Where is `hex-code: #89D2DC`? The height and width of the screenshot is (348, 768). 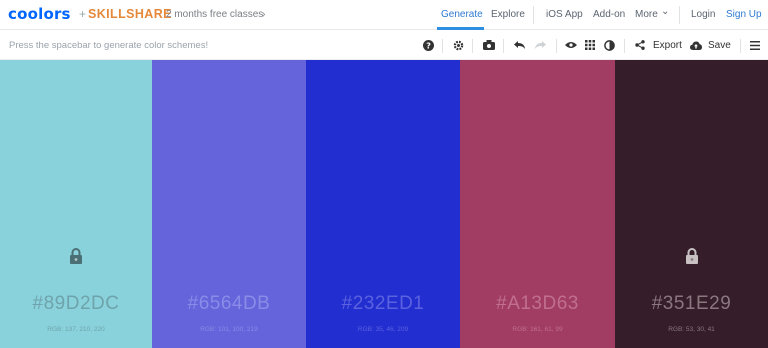 hex-code: #89D2DC is located at coordinates (76, 304).